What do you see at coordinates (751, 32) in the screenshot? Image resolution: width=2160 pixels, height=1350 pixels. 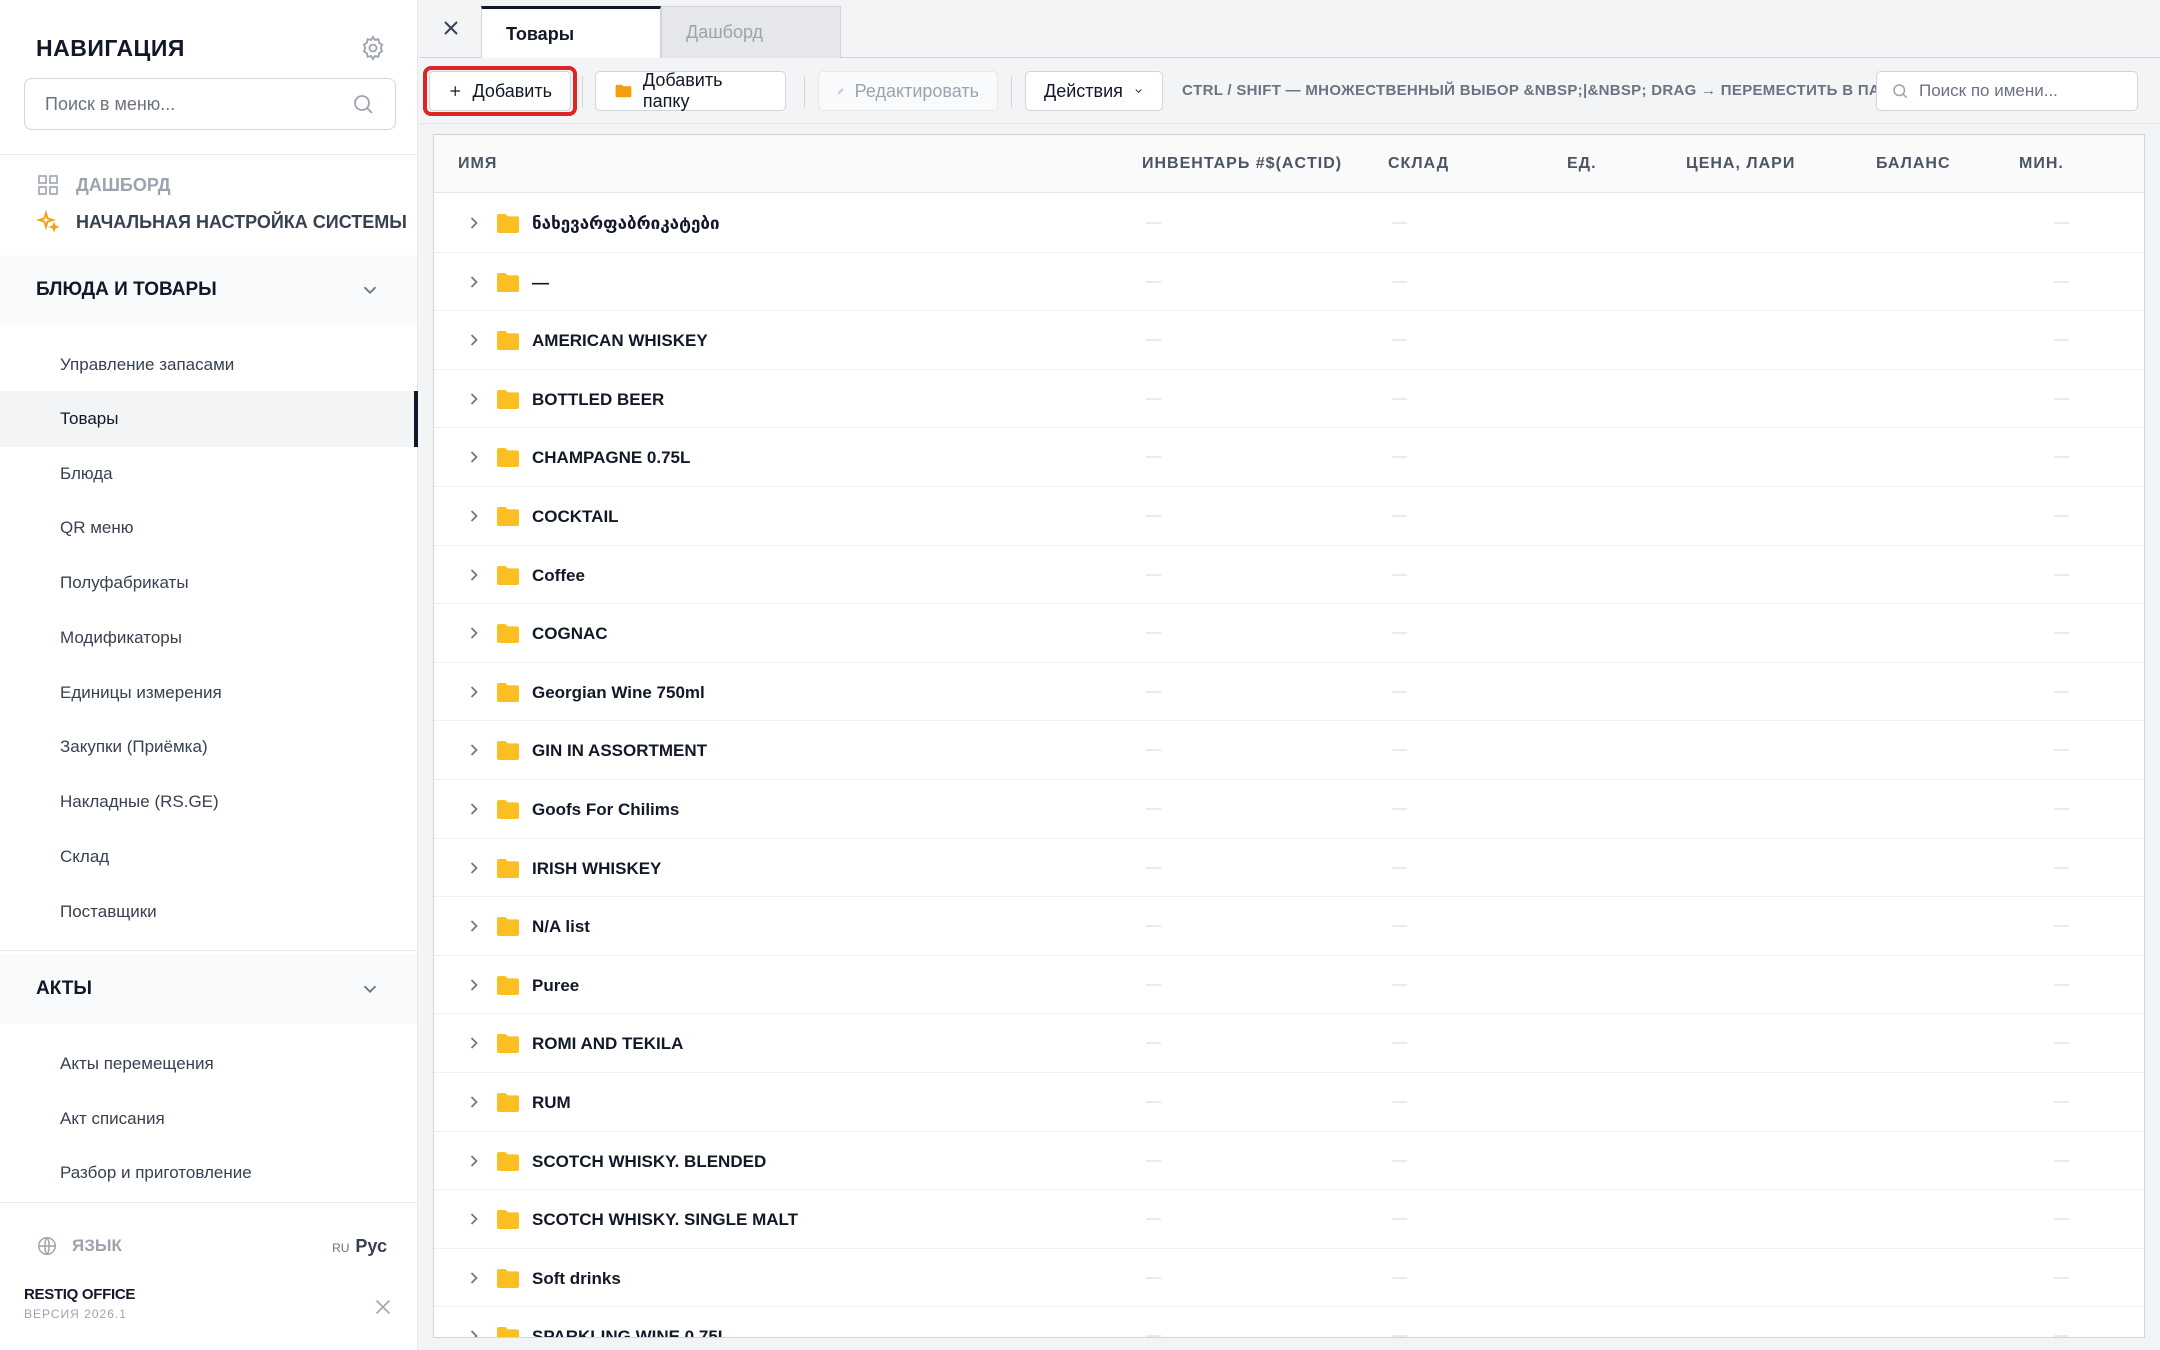 I see `tab-dashboard: Дашборд` at bounding box center [751, 32].